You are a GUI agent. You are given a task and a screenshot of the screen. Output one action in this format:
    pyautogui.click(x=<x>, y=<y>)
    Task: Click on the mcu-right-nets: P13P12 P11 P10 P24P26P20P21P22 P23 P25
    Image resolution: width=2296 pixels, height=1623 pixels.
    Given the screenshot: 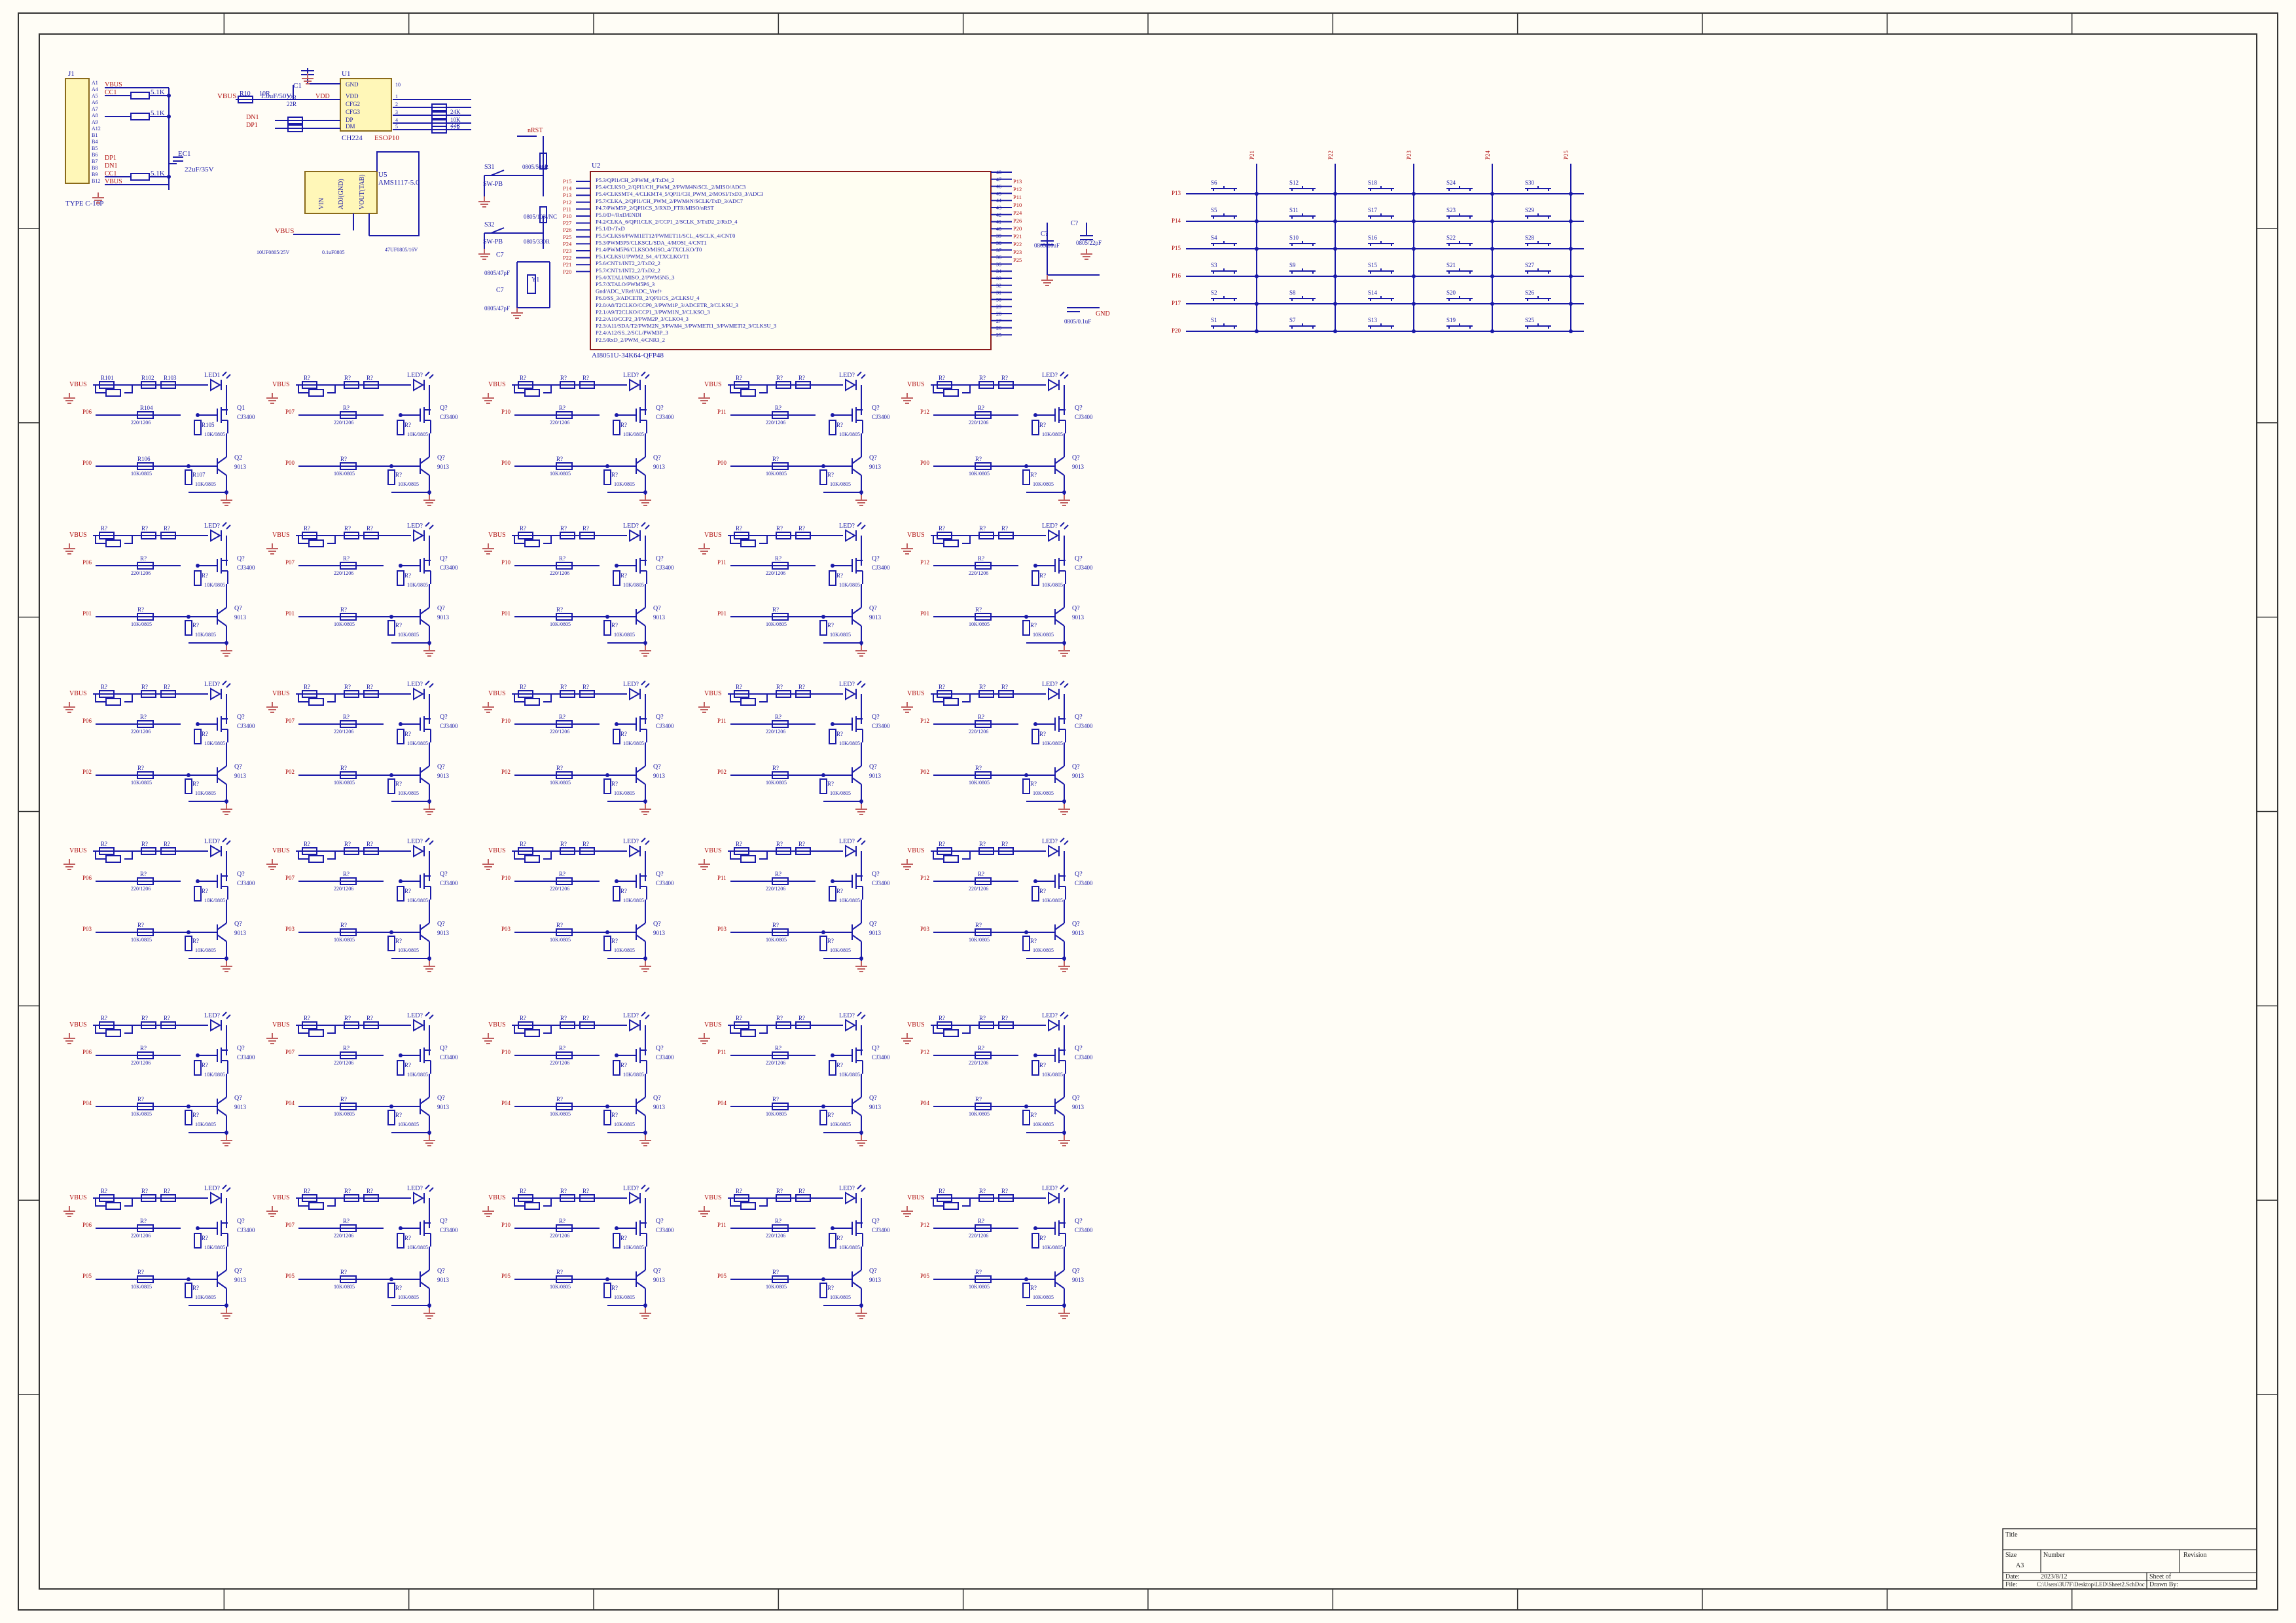 What is the action you would take?
    pyautogui.click(x=1017, y=220)
    